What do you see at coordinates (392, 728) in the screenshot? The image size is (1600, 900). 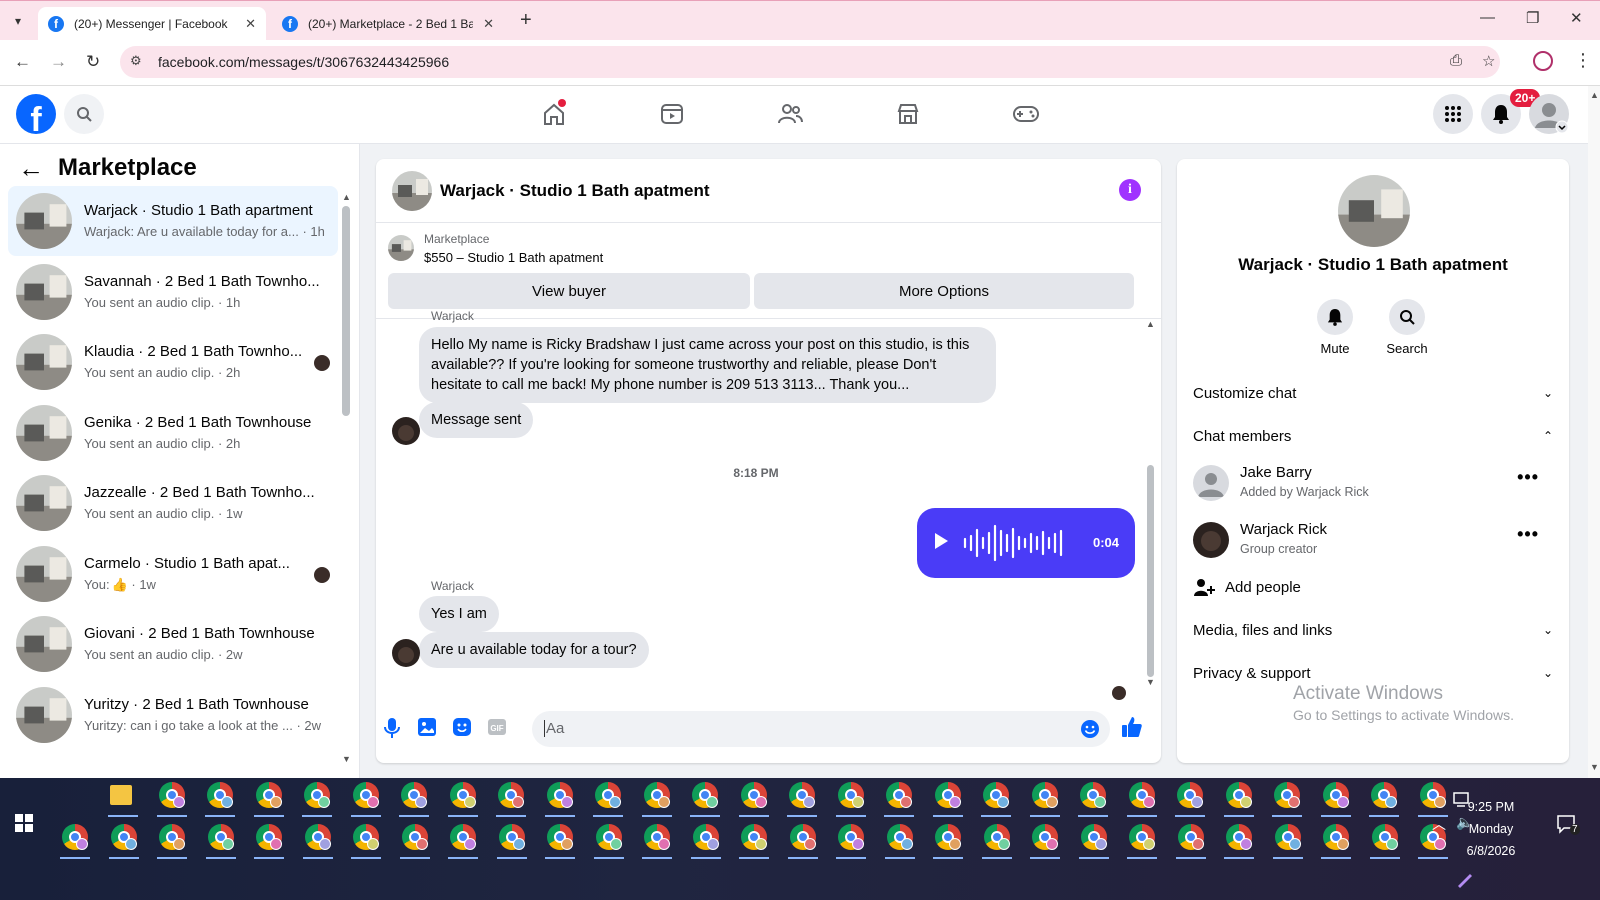 I see `microphone-icon` at bounding box center [392, 728].